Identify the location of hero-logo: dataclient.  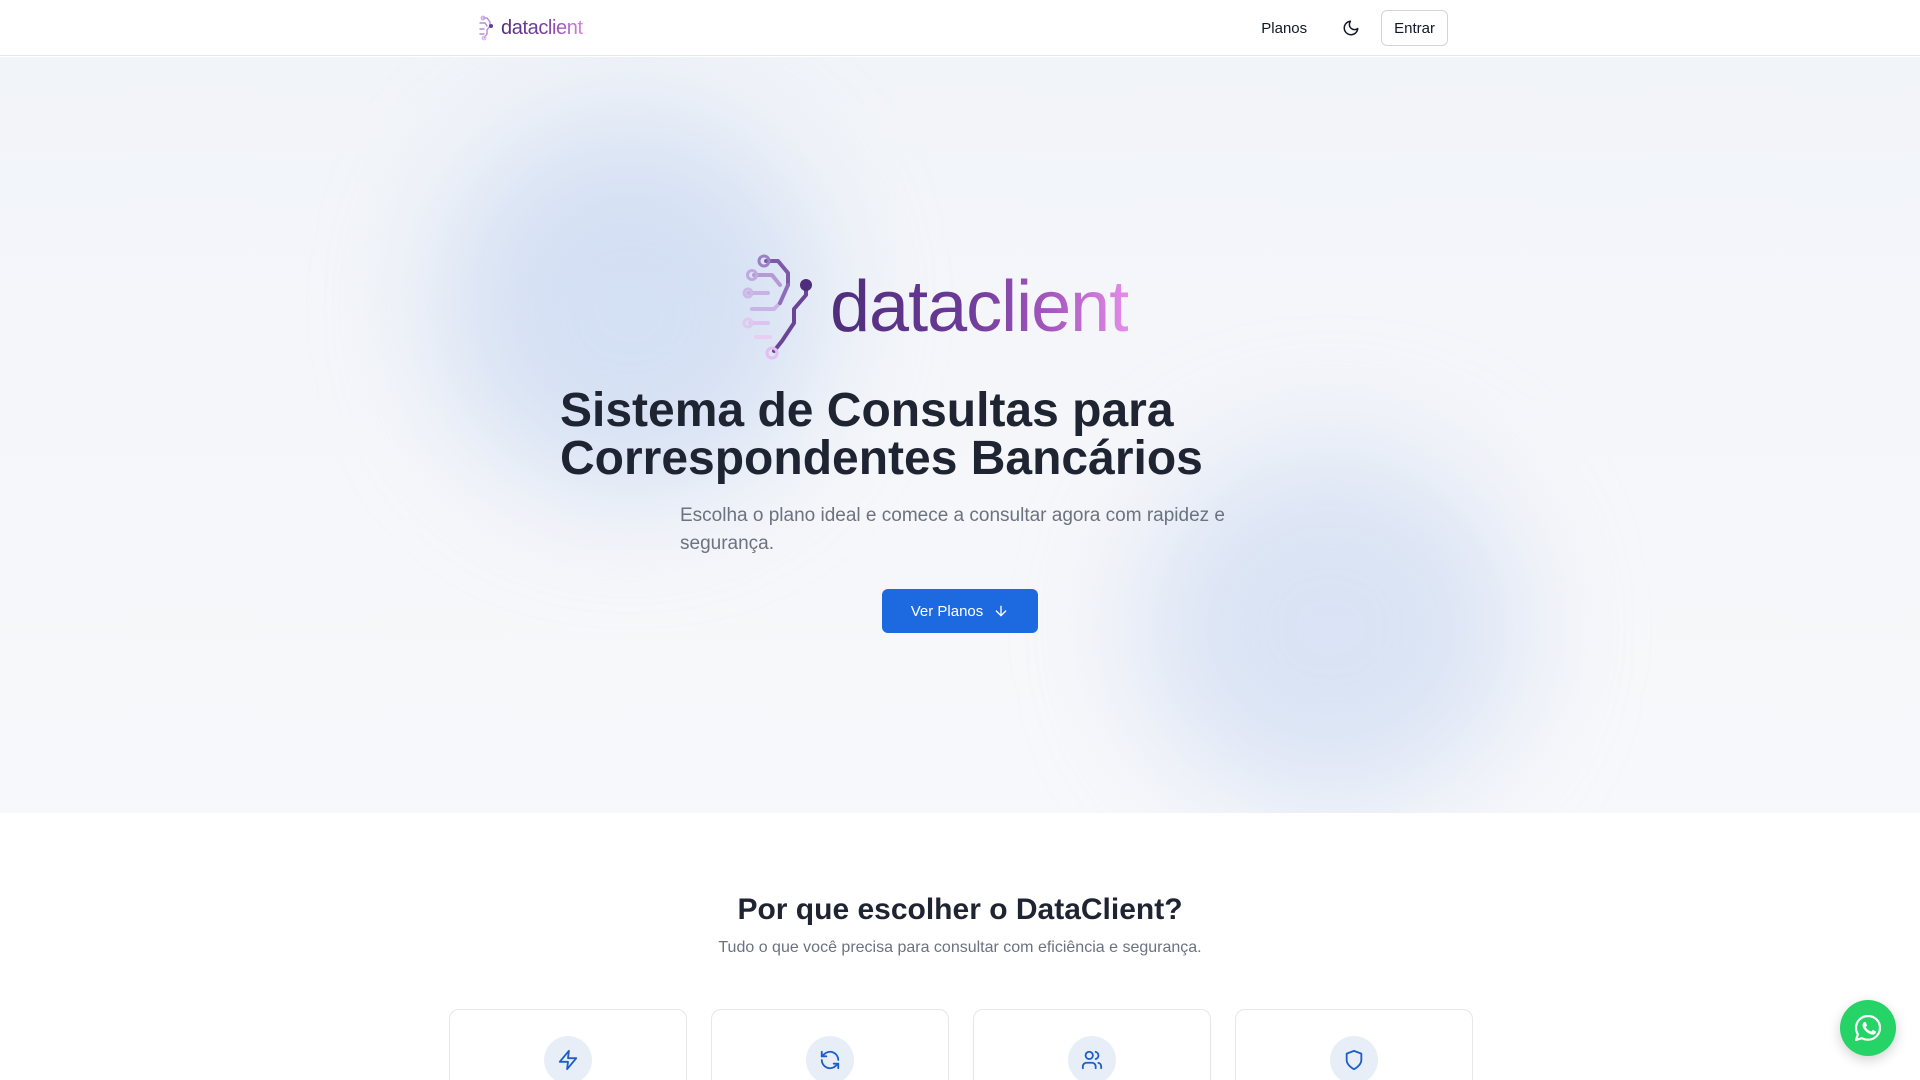
(965, 307).